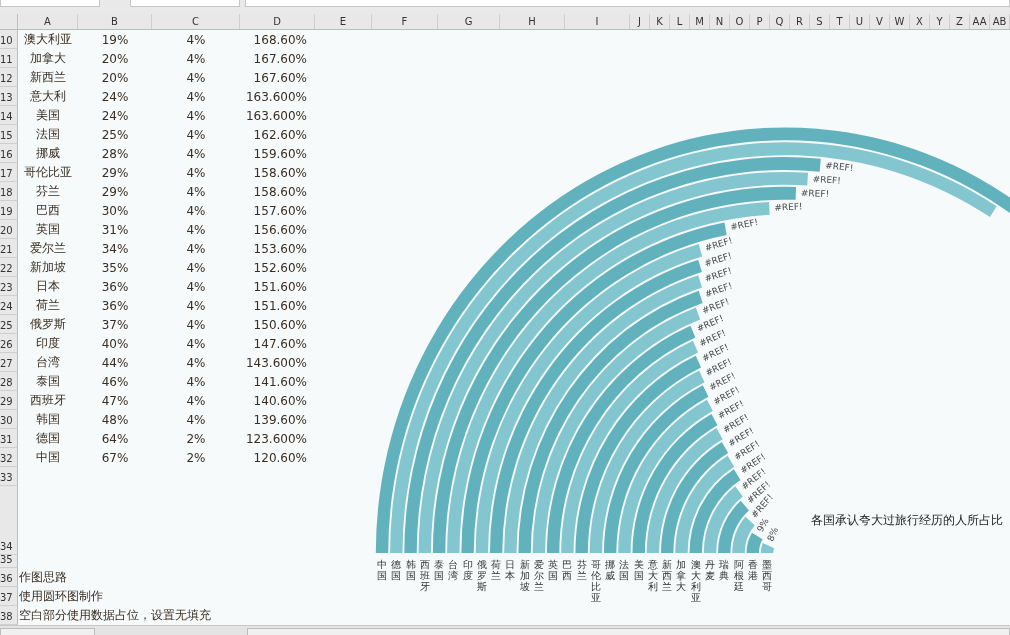 The image size is (1010, 635). What do you see at coordinates (280, 192) in the screenshot?
I see `table-cell-text: 158.60%` at bounding box center [280, 192].